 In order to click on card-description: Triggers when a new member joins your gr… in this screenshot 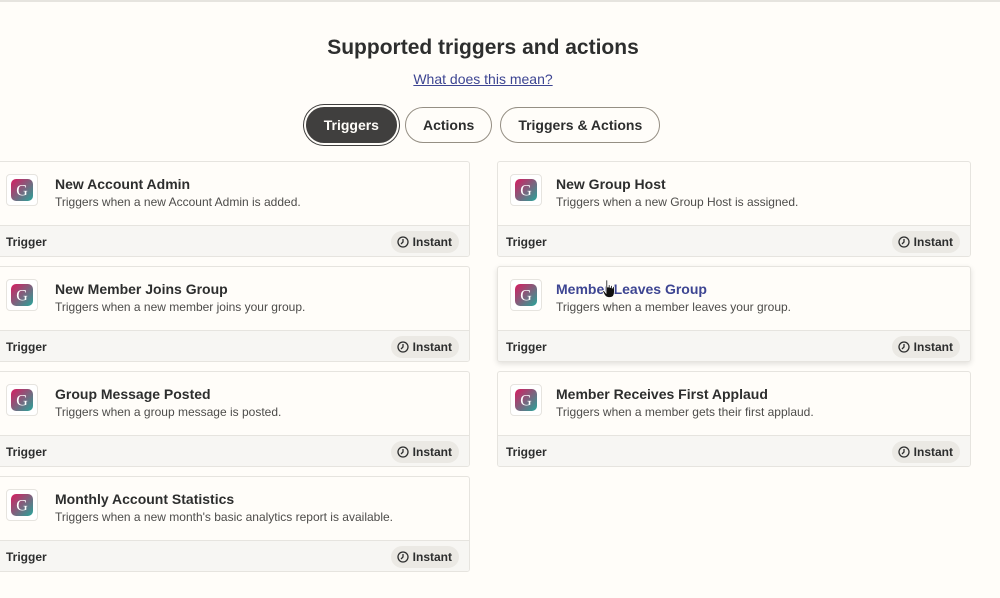, I will do `click(180, 307)`.